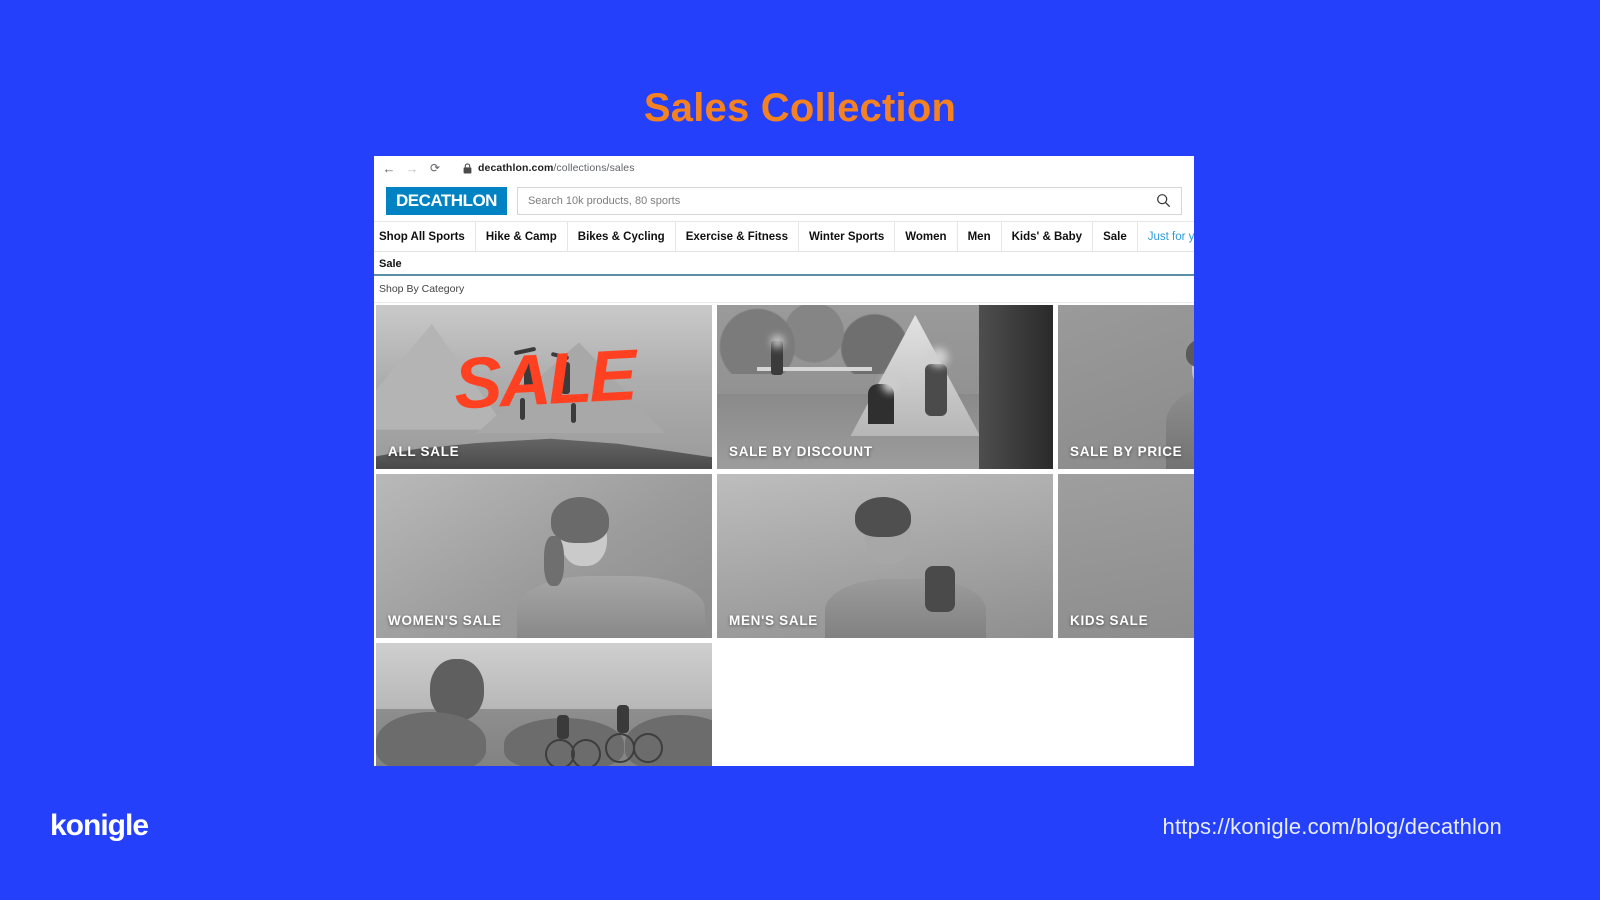  Describe the element at coordinates (1166, 236) in the screenshot. I see `nav-item-just-for-you: Just for you` at that location.